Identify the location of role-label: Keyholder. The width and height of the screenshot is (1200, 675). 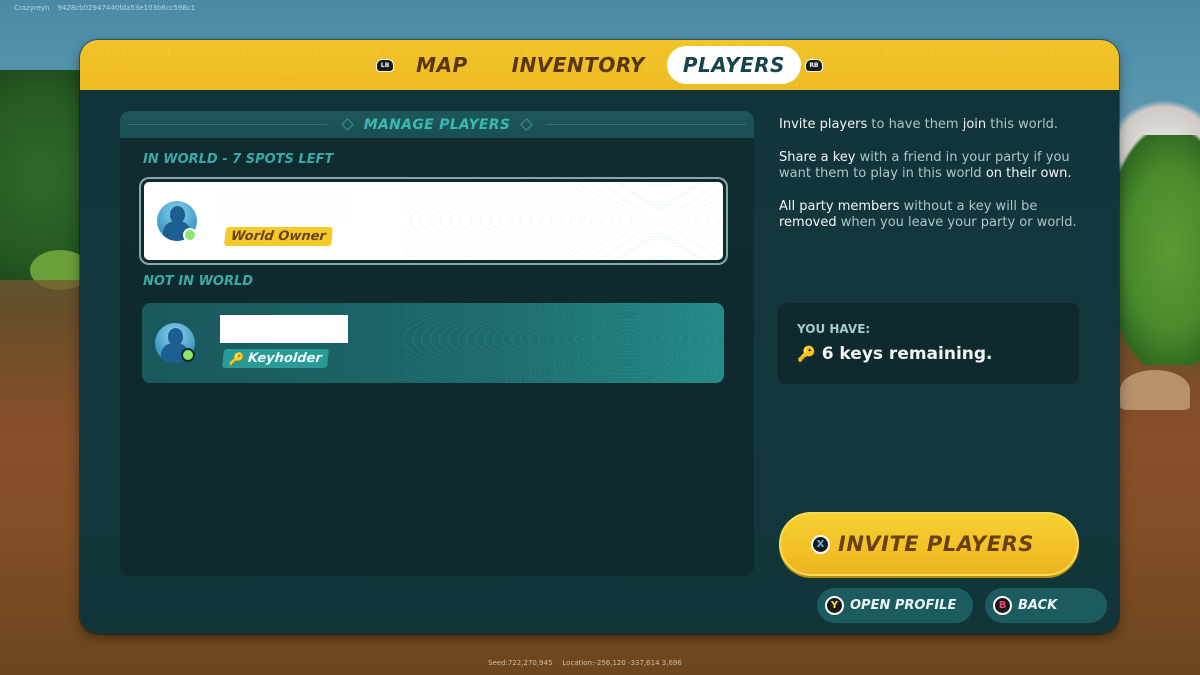
(285, 358).